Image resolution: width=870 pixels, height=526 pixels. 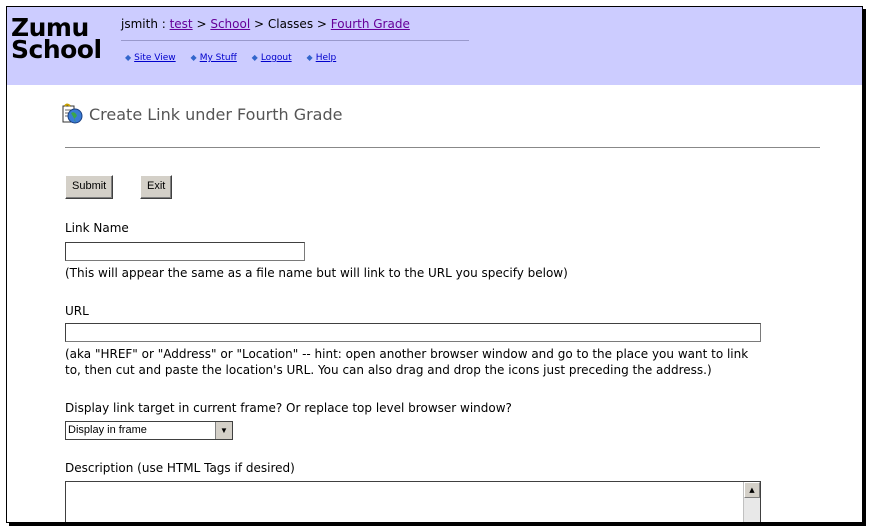 I want to click on scroll-up-arrow-icon: ▲, so click(x=752, y=490).